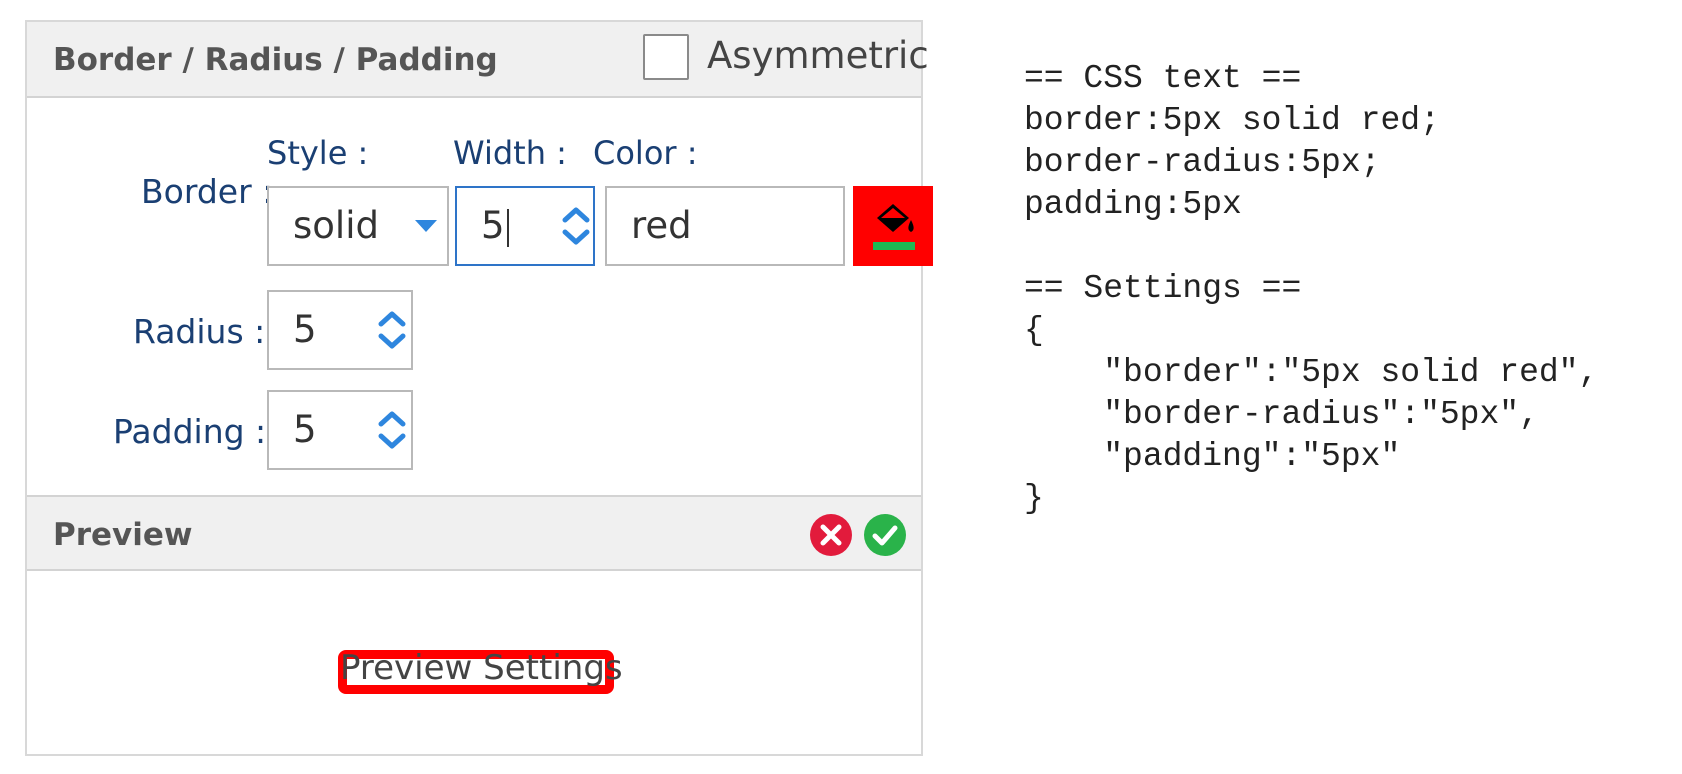 This screenshot has width=1682, height=774. I want to click on padding-stepper: 5, so click(340, 430).